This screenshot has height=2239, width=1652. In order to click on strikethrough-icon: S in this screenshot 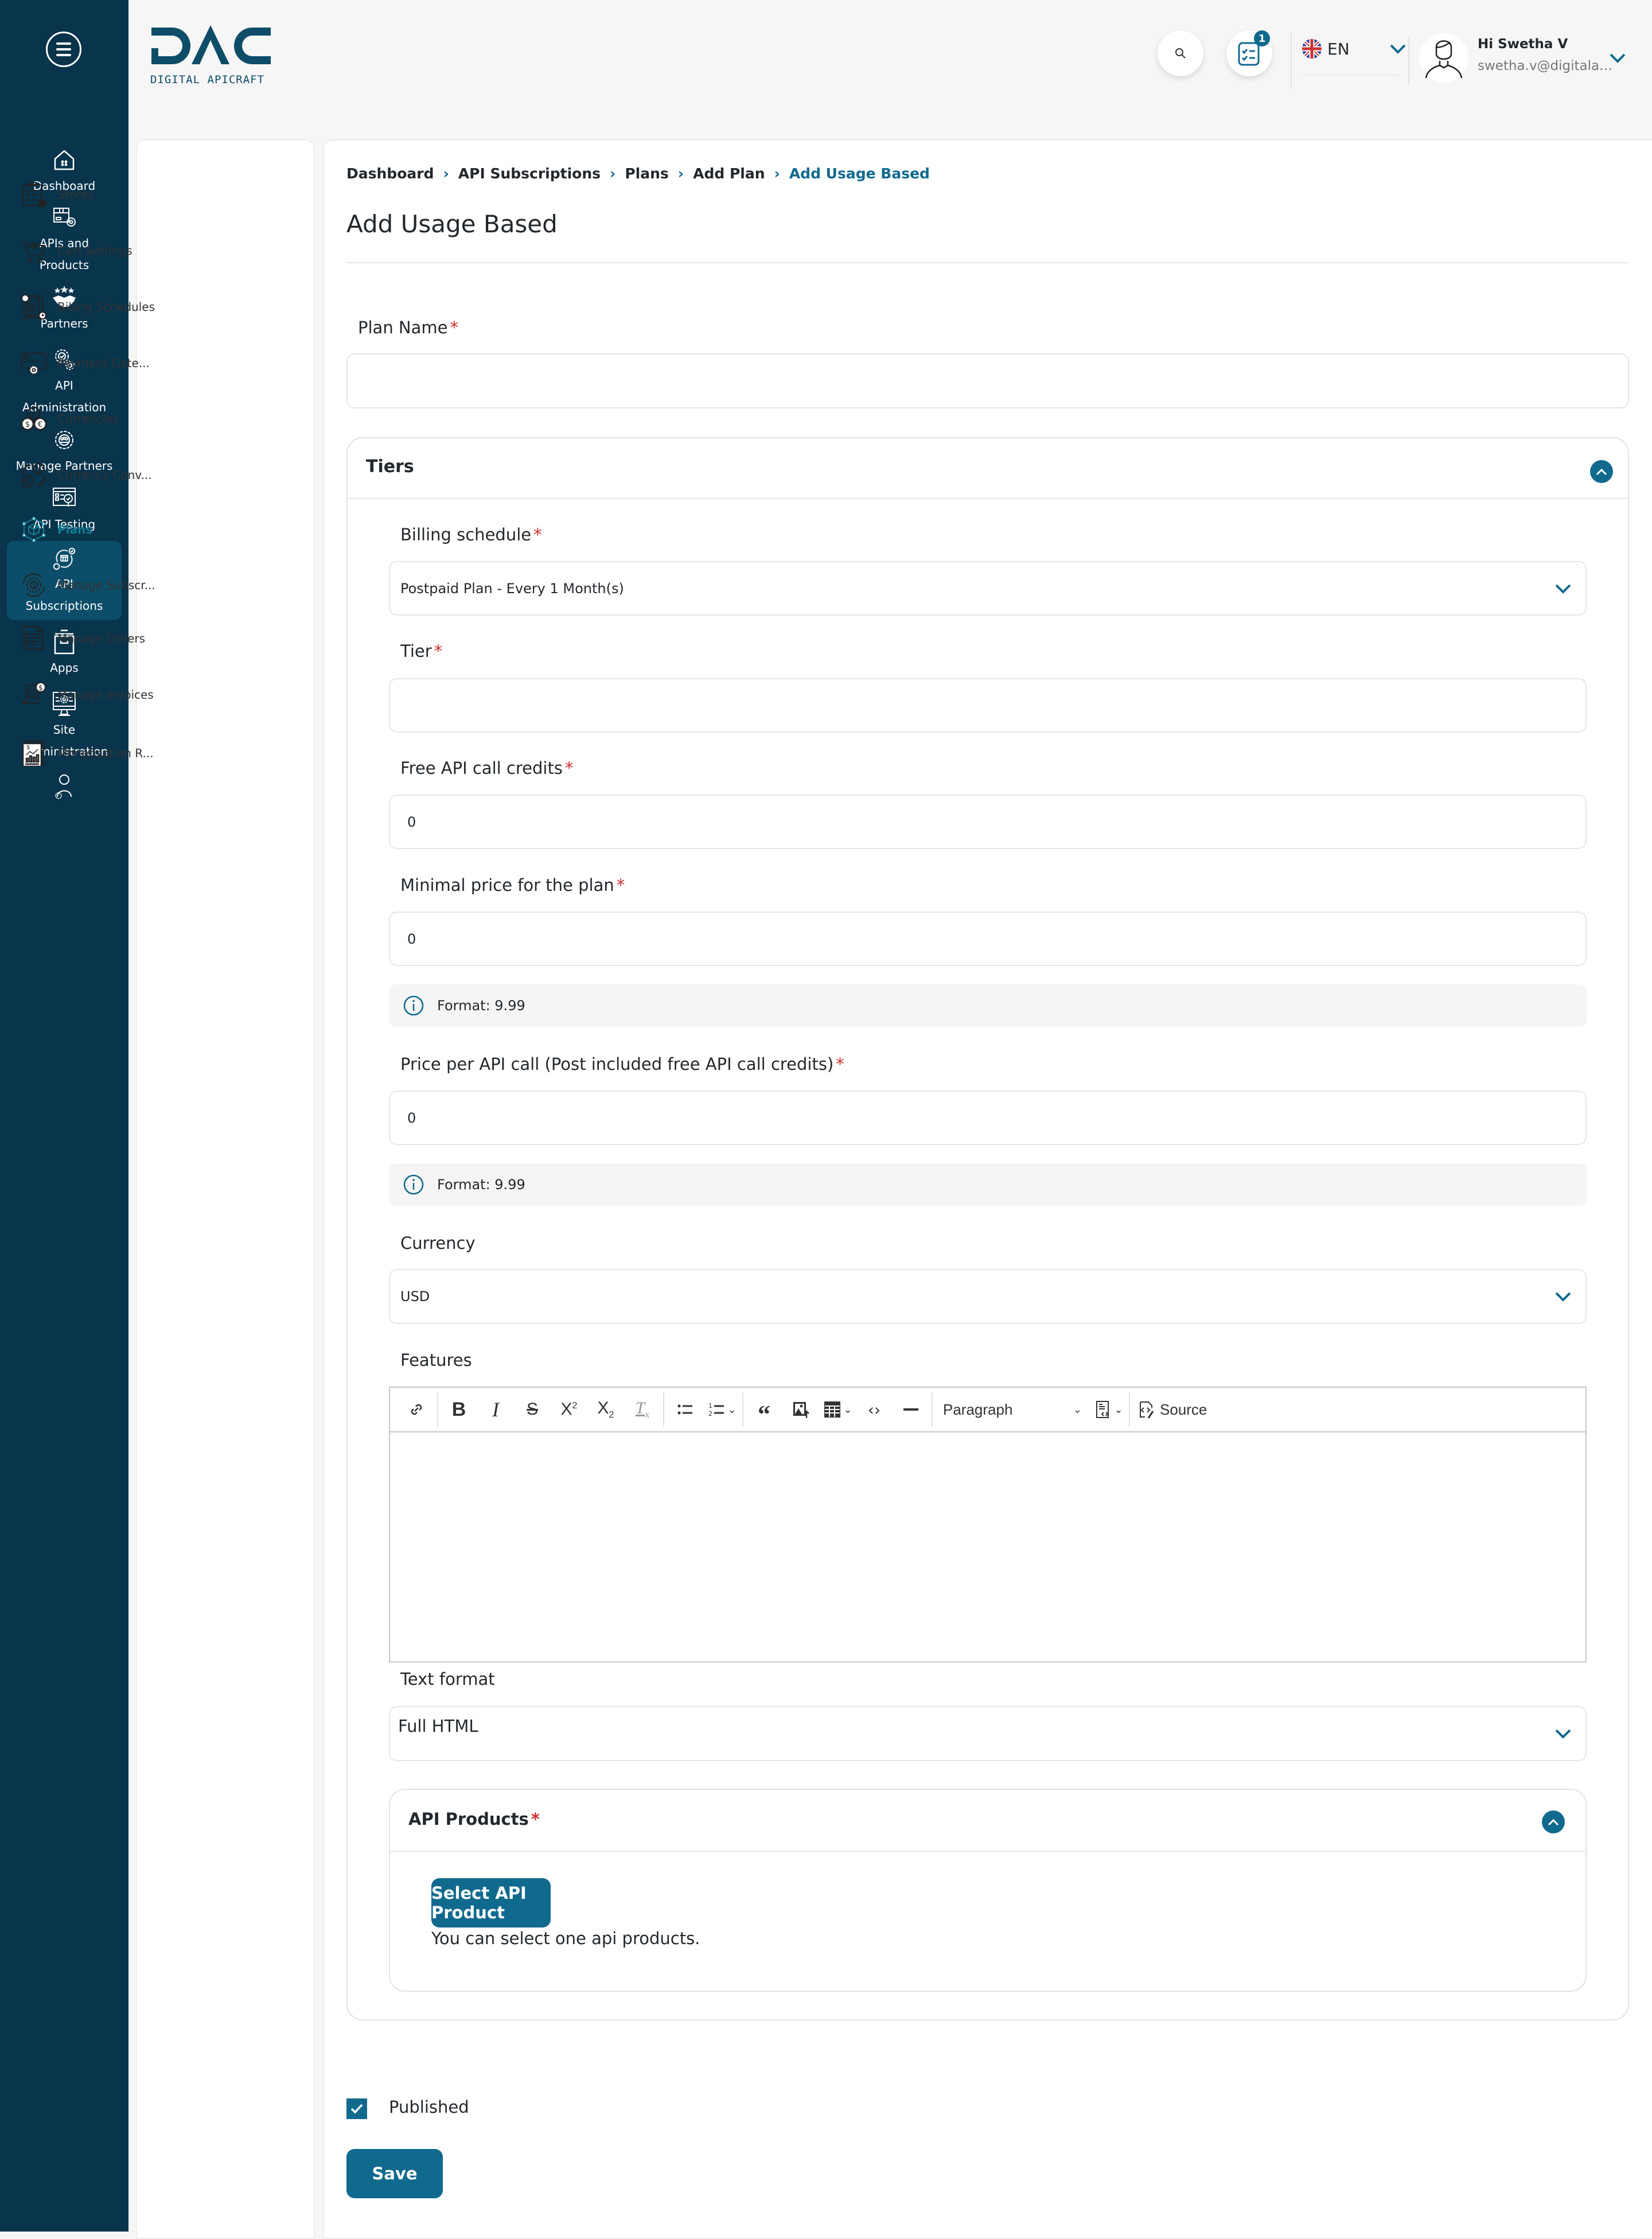, I will do `click(532, 1409)`.